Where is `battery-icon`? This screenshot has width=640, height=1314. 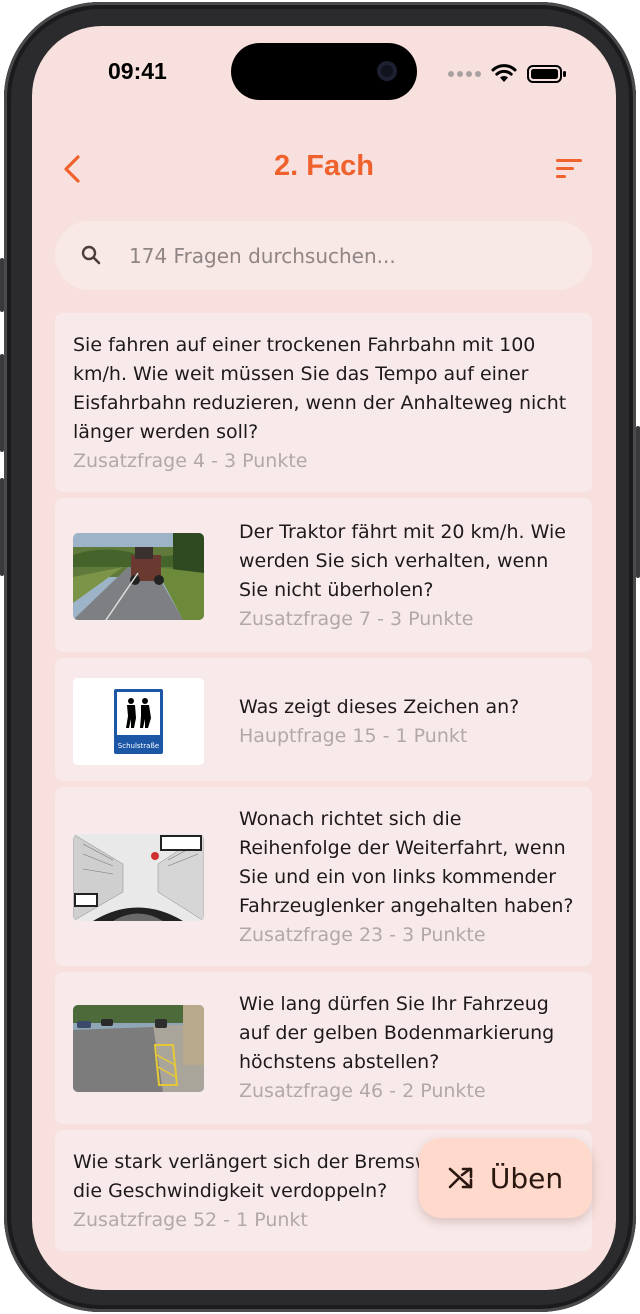 battery-icon is located at coordinates (546, 74).